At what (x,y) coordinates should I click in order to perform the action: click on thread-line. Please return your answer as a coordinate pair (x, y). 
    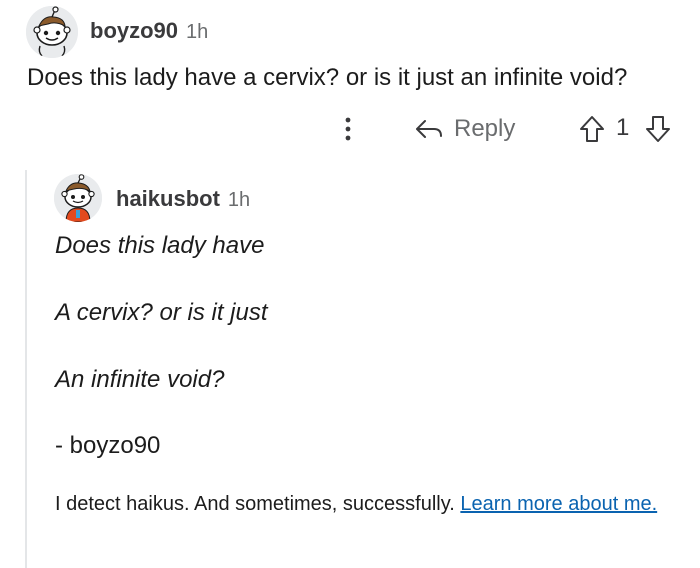
    Looking at the image, I should click on (26, 369).